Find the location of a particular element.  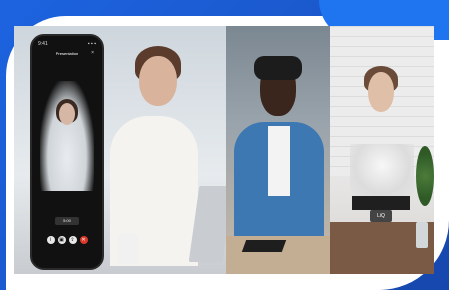

phone-mockup: 9:41 ▪ ▪ ▪ Presentation × 5:00 i ▣ ⇪ ✕ is located at coordinates (67, 152).